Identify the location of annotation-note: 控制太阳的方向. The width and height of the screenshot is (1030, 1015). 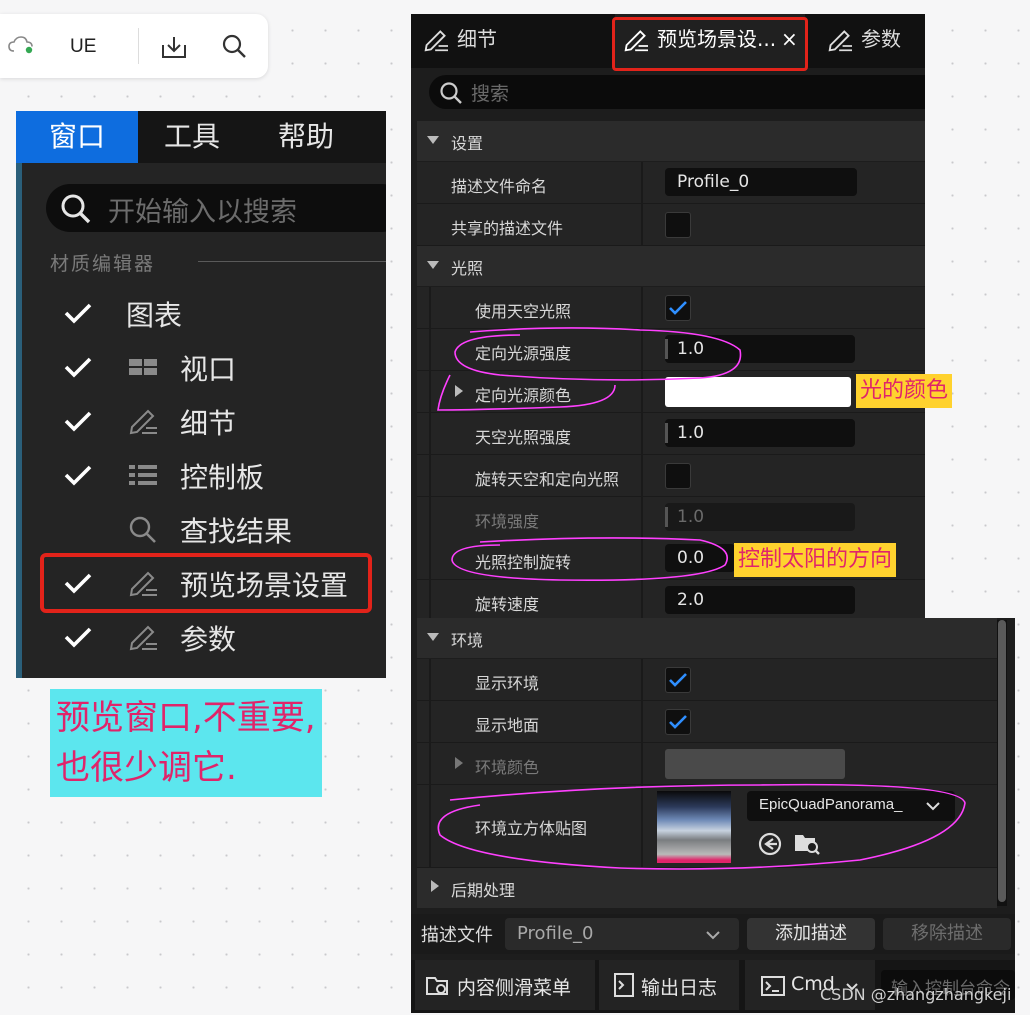
(815, 560).